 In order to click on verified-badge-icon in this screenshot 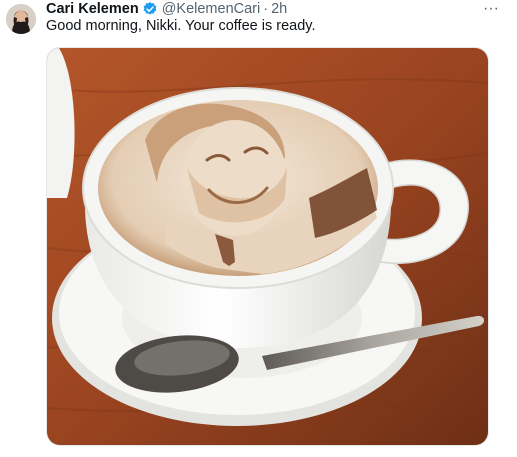, I will do `click(150, 9)`.